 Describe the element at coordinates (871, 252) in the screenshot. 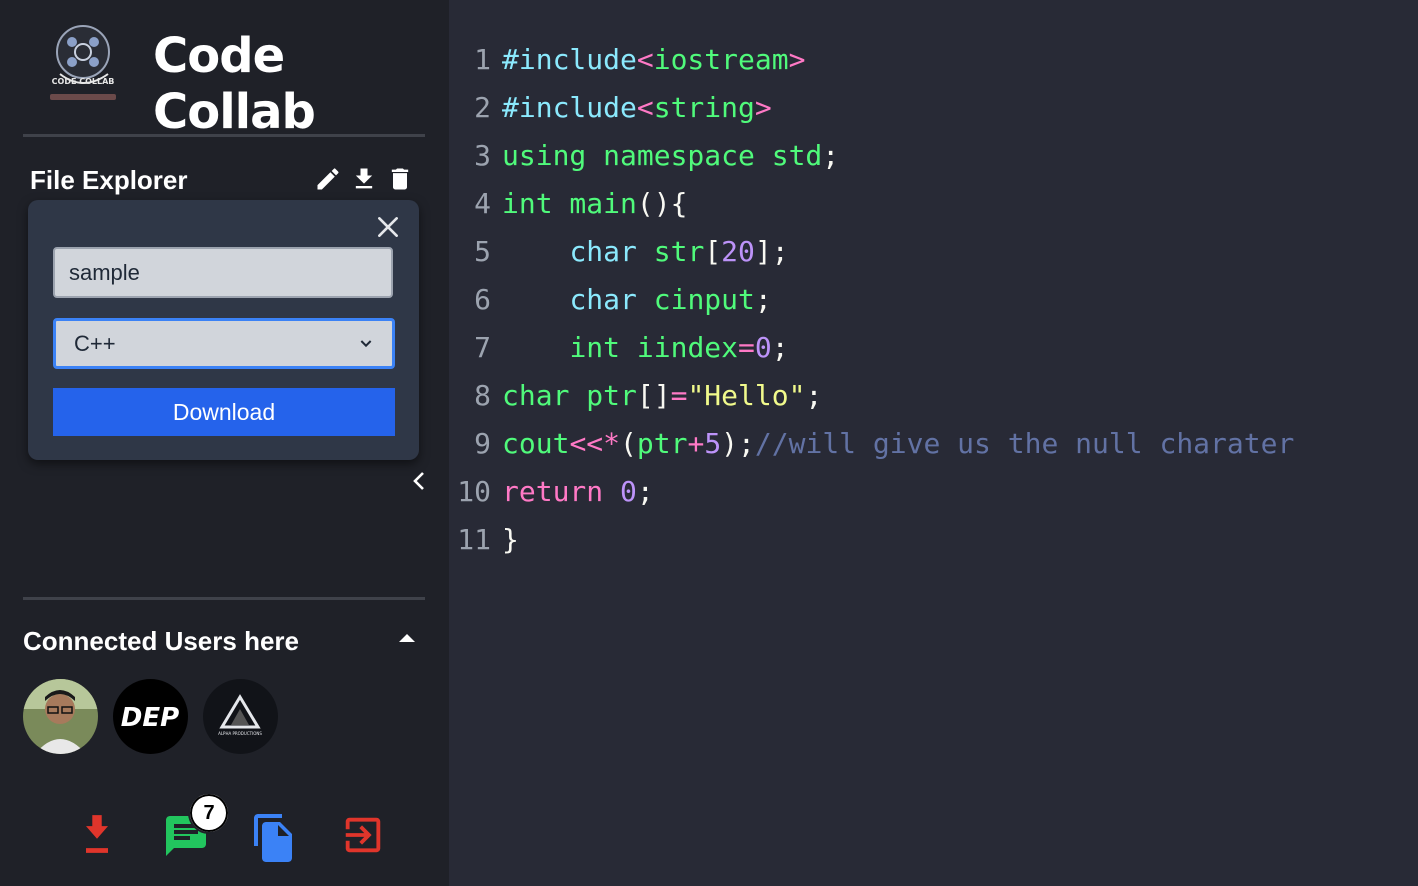

I see `code-line: 5 char str[20];` at that location.